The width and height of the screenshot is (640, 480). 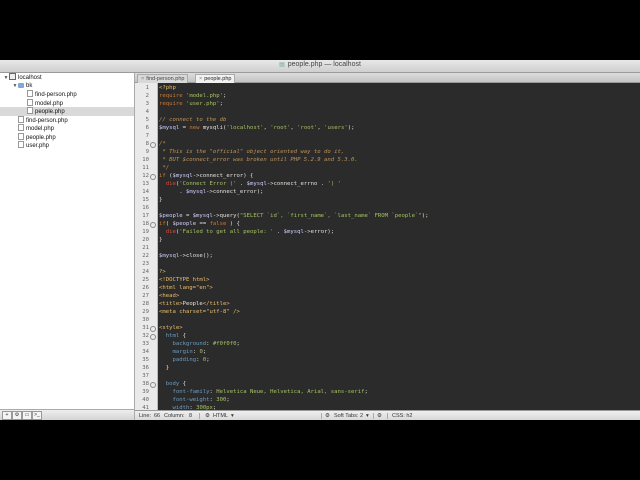 I want to click on code-line: 21, so click(x=387, y=248).